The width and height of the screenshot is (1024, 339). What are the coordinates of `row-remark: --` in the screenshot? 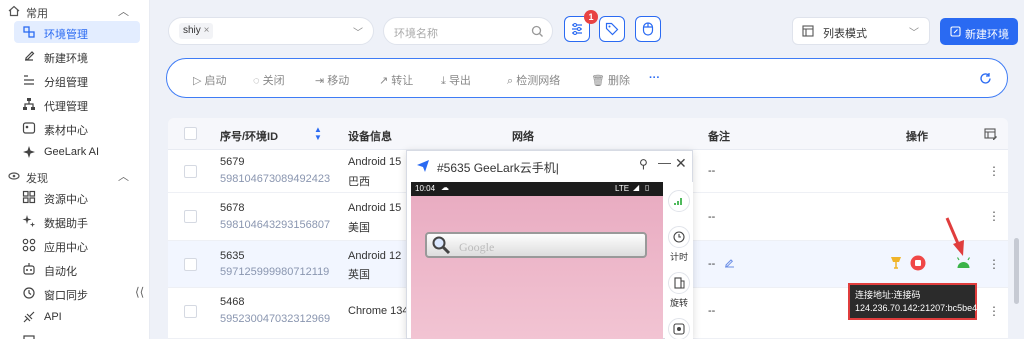 It's located at (712, 217).